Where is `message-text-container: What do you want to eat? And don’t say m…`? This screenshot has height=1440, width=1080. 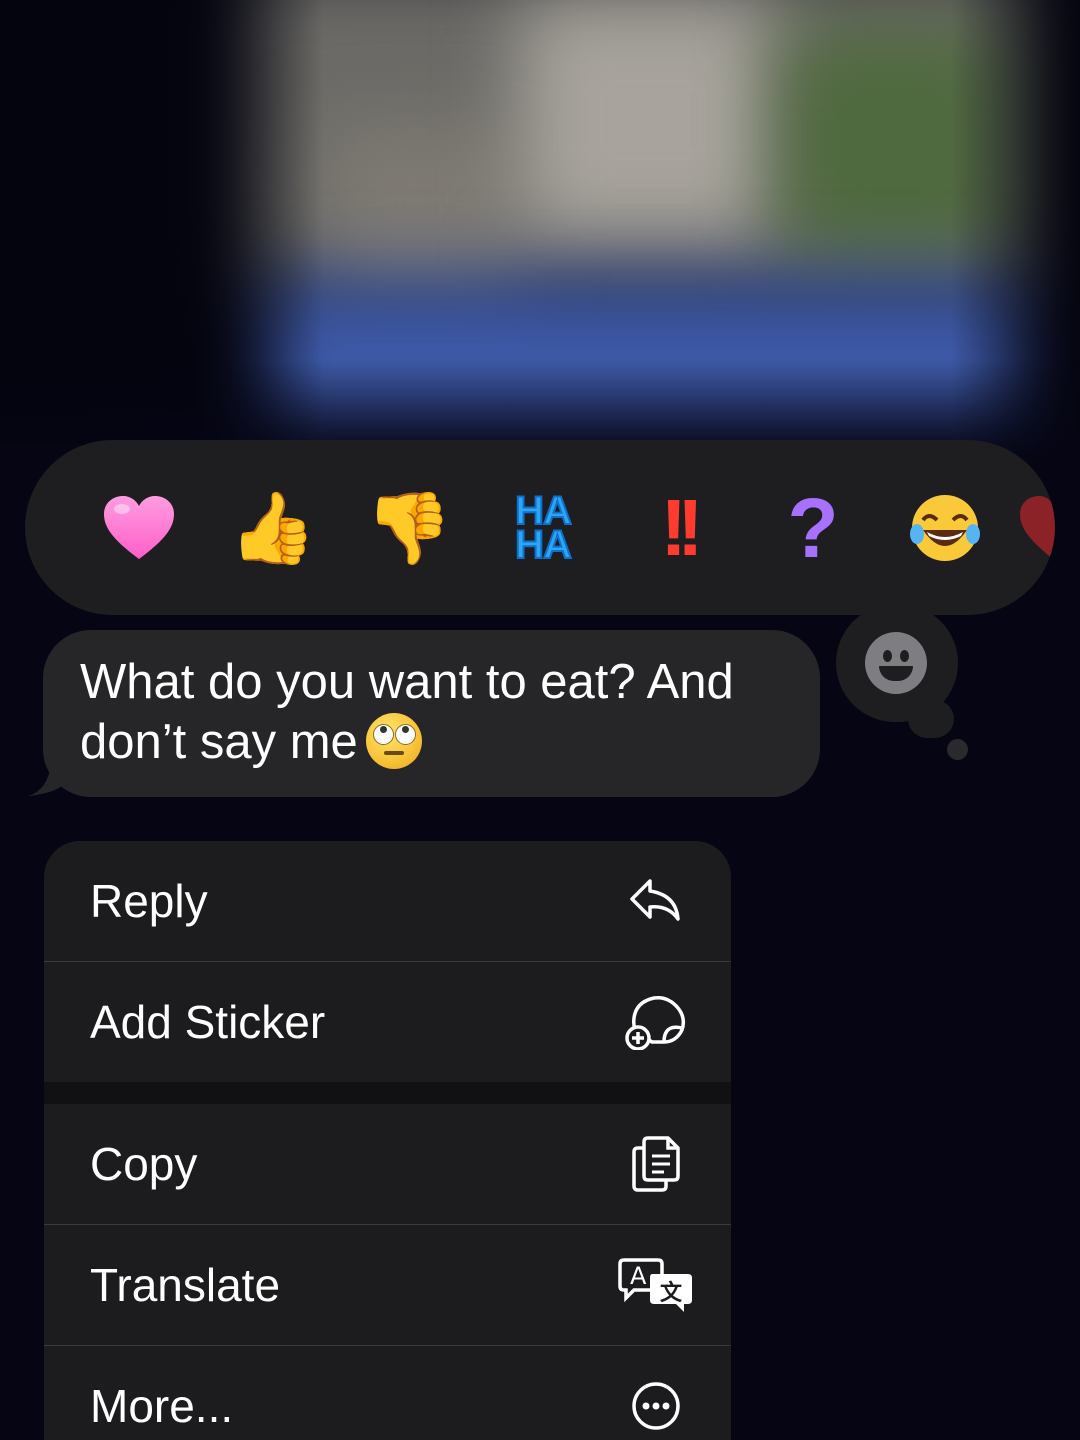 message-text-container: What do you want to eat? And don’t say m… is located at coordinates (440, 712).